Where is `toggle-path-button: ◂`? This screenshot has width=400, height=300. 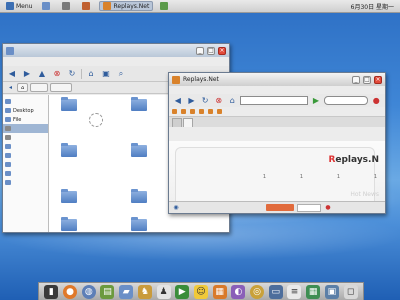
toggle-path-button: ◂ is located at coordinates (10, 87).